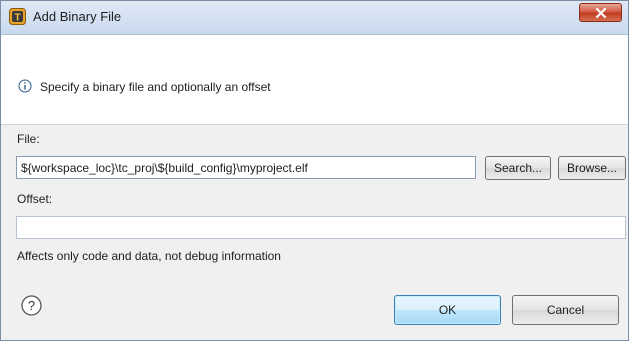 The height and width of the screenshot is (341, 629). I want to click on info-icon, so click(25, 86).